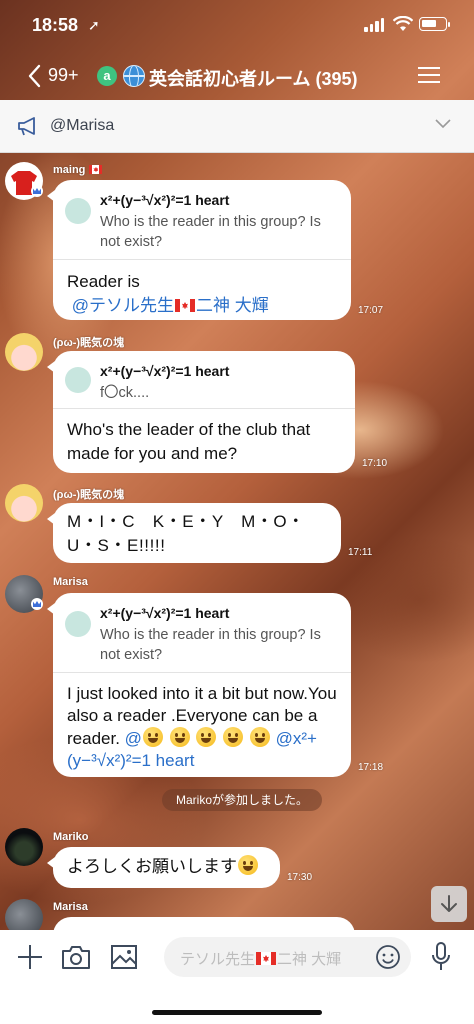 This screenshot has width=474, height=1024. What do you see at coordinates (242, 800) in the screenshot?
I see `system-message: Marikoが参加しました。` at bounding box center [242, 800].